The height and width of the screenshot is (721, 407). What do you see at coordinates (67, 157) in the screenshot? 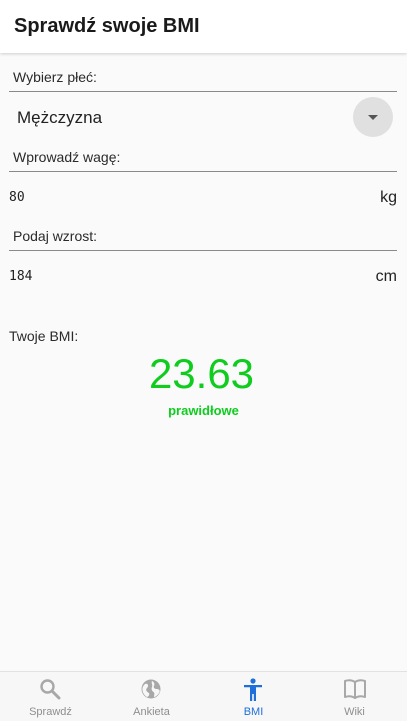
I see `weight-label: Wprowadź wagę:` at bounding box center [67, 157].